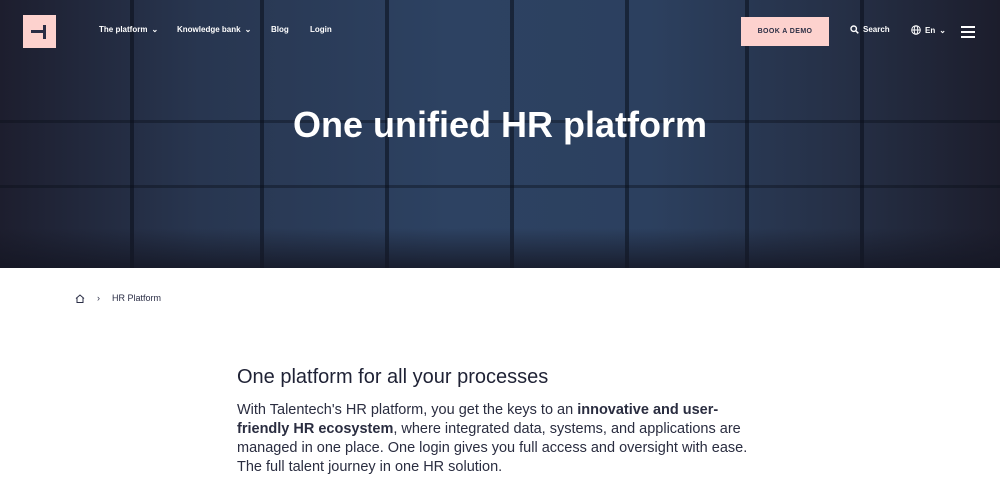  Describe the element at coordinates (137, 298) in the screenshot. I see `breadcrumb-current: HR Platform` at that location.